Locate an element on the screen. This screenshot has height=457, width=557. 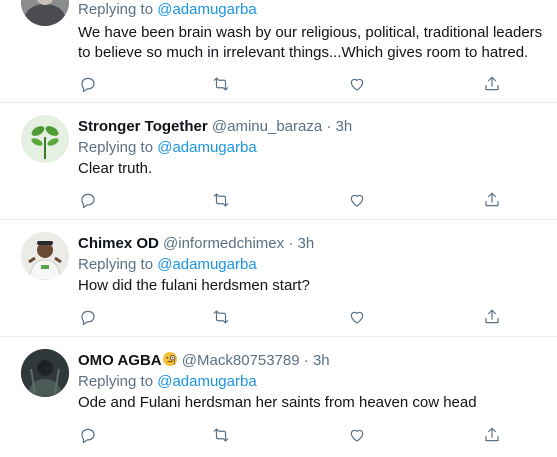
tweet-header: Stronger Together @aminu_baraza · 3h is located at coordinates (317, 127).